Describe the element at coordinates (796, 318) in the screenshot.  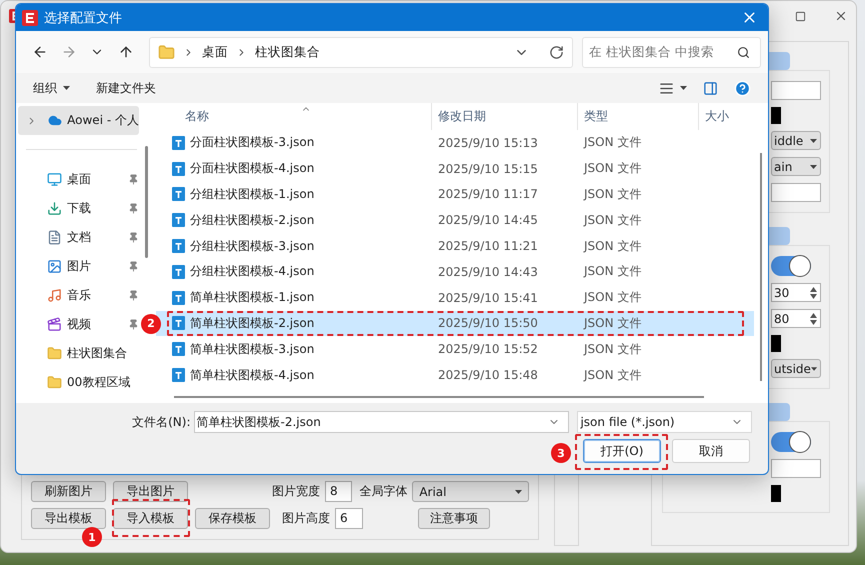
I see `number-spinner: 80` at that location.